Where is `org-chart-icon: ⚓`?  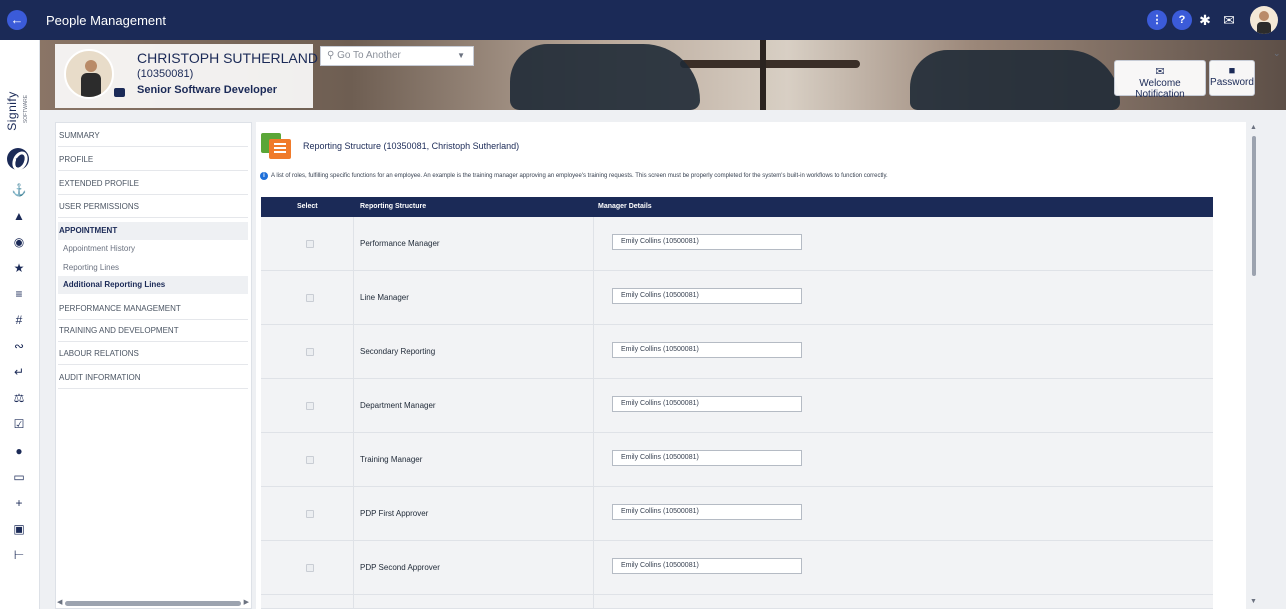 org-chart-icon: ⚓ is located at coordinates (19, 190).